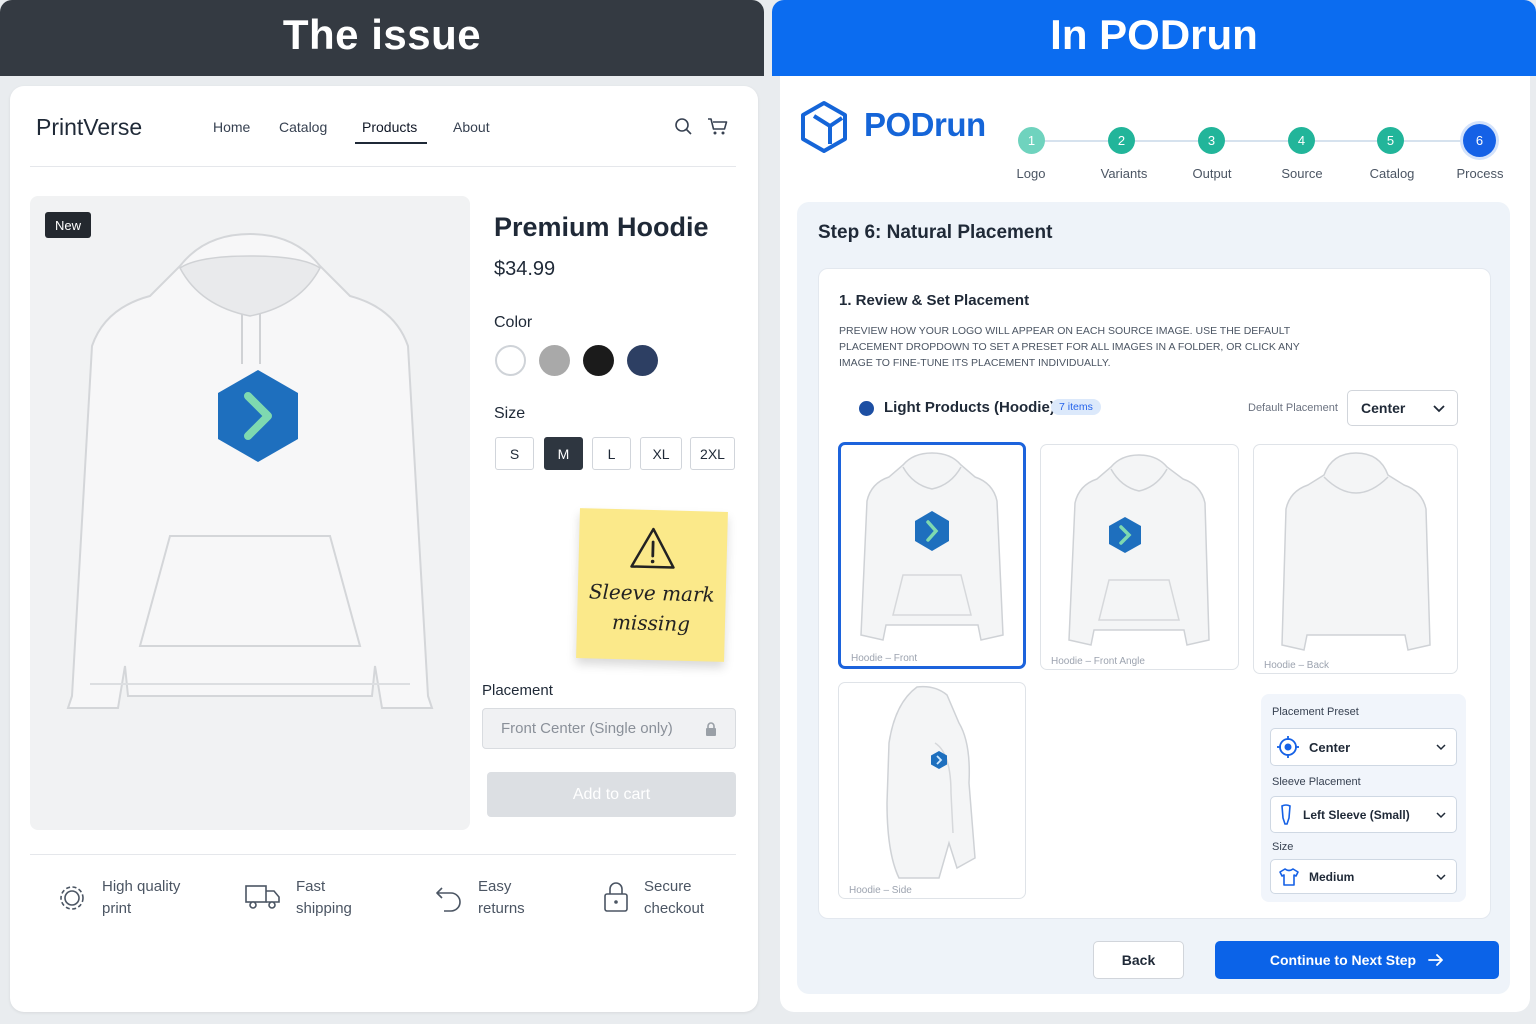  What do you see at coordinates (1138, 960) in the screenshot?
I see `back-button: Back` at bounding box center [1138, 960].